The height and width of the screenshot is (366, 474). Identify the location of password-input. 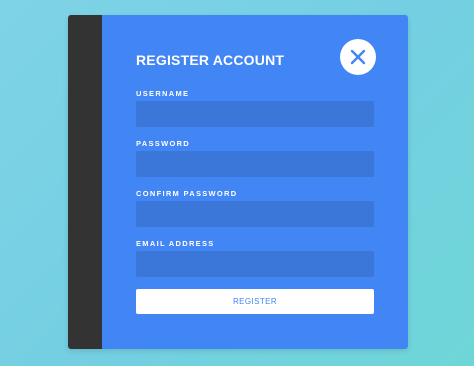
(255, 164).